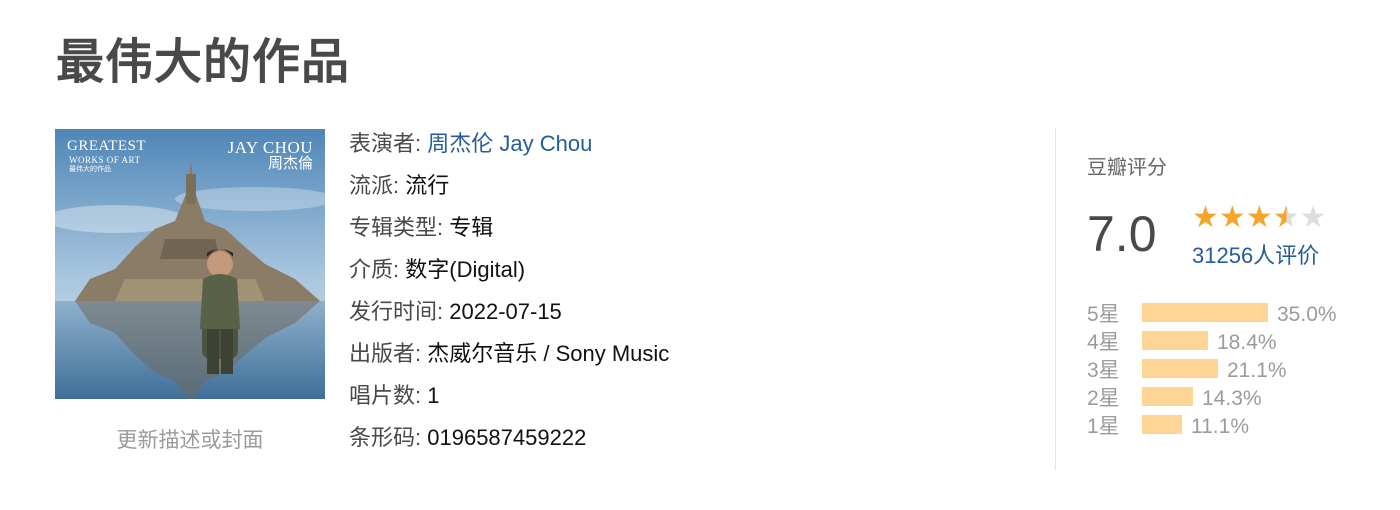 The image size is (1400, 510). I want to click on barcode-value: 0196587459222, so click(507, 437).